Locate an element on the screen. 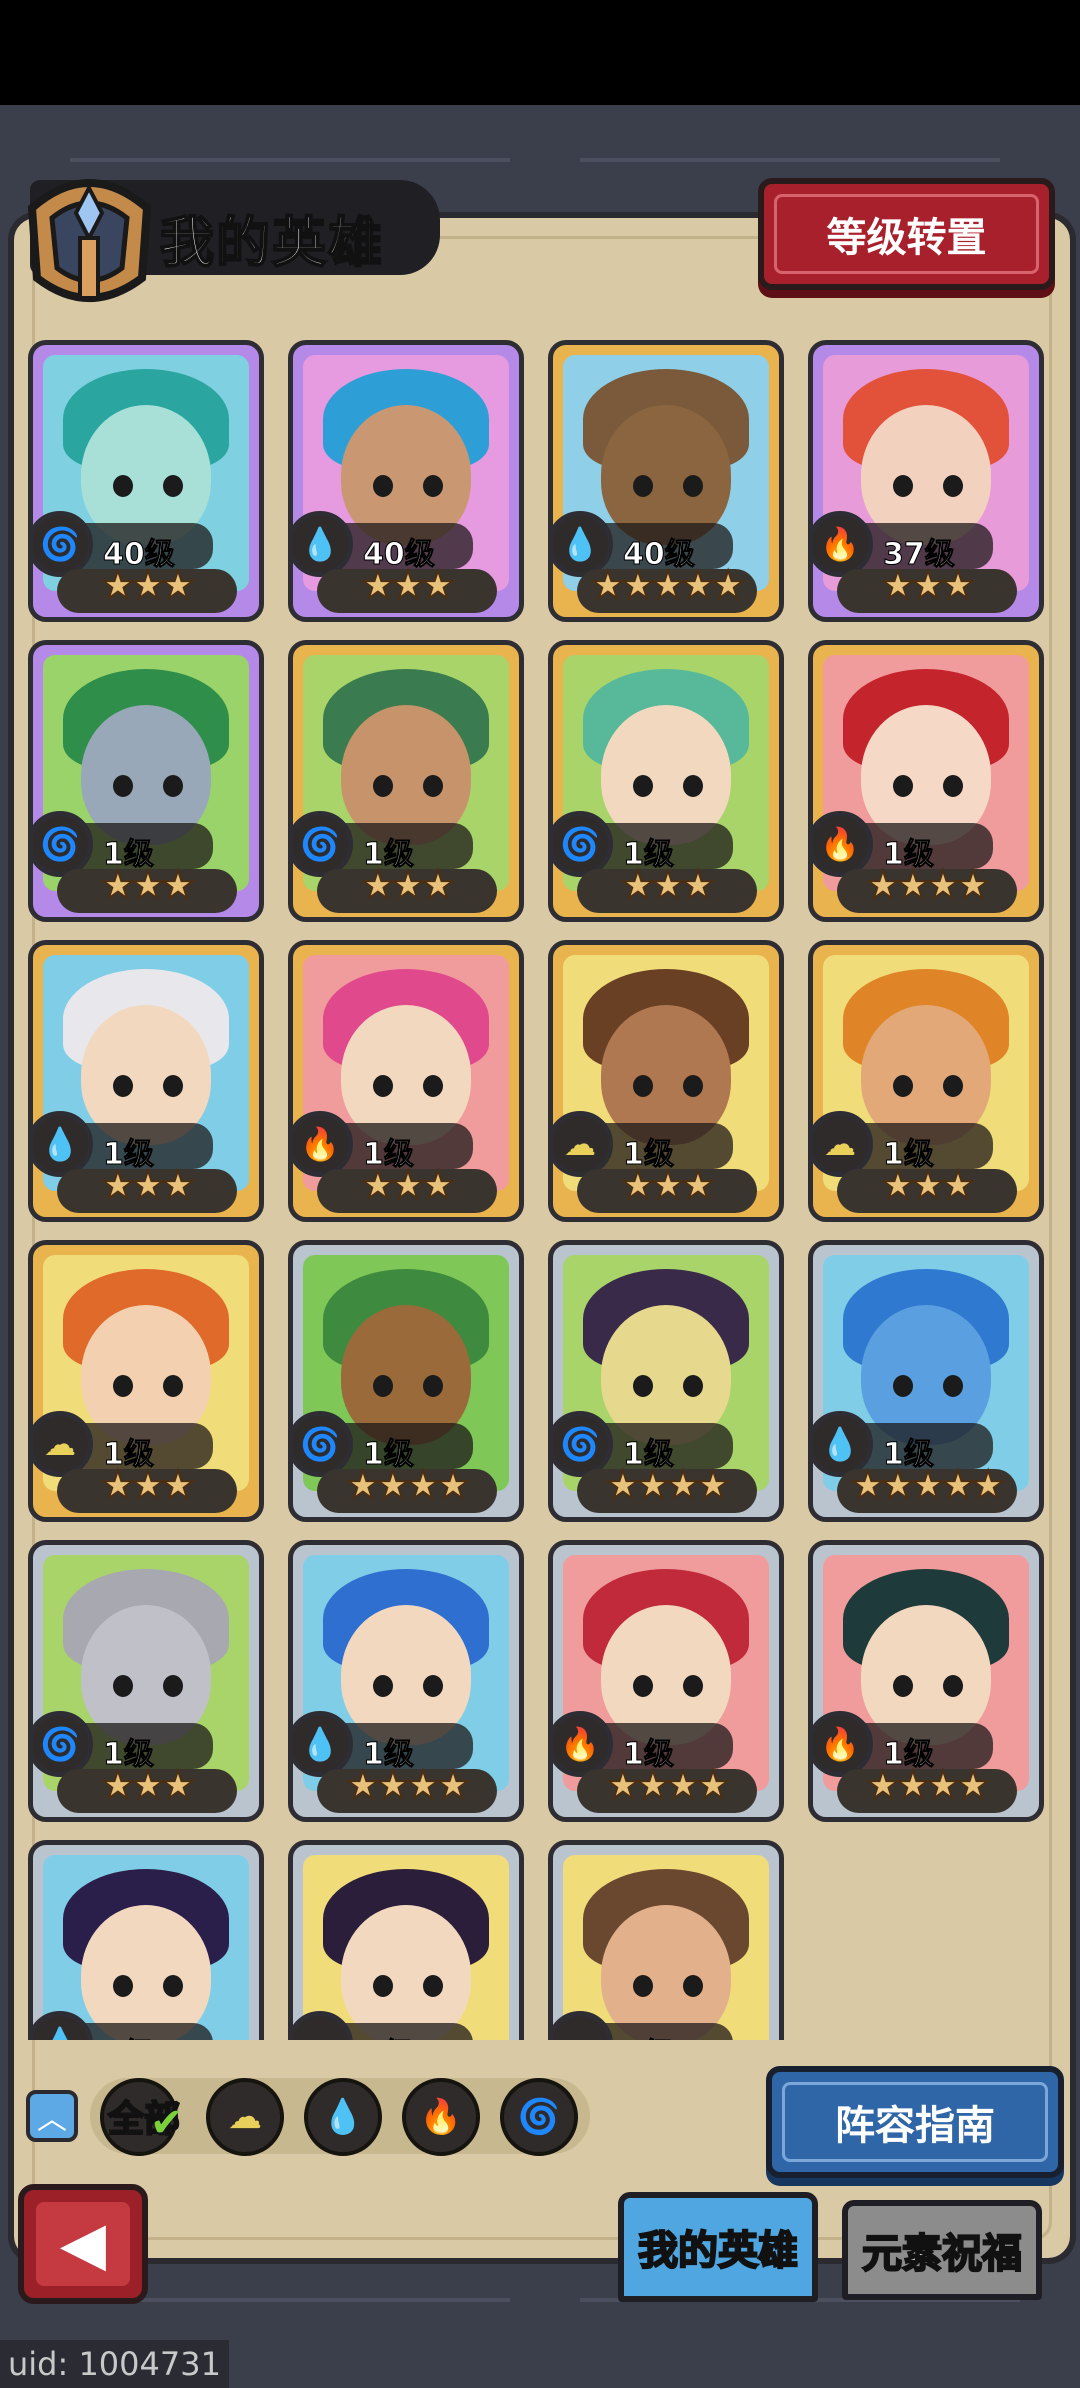 Image resolution: width=1080 pixels, height=2388 pixels. filter-earth-button: ☁ is located at coordinates (245, 2117).